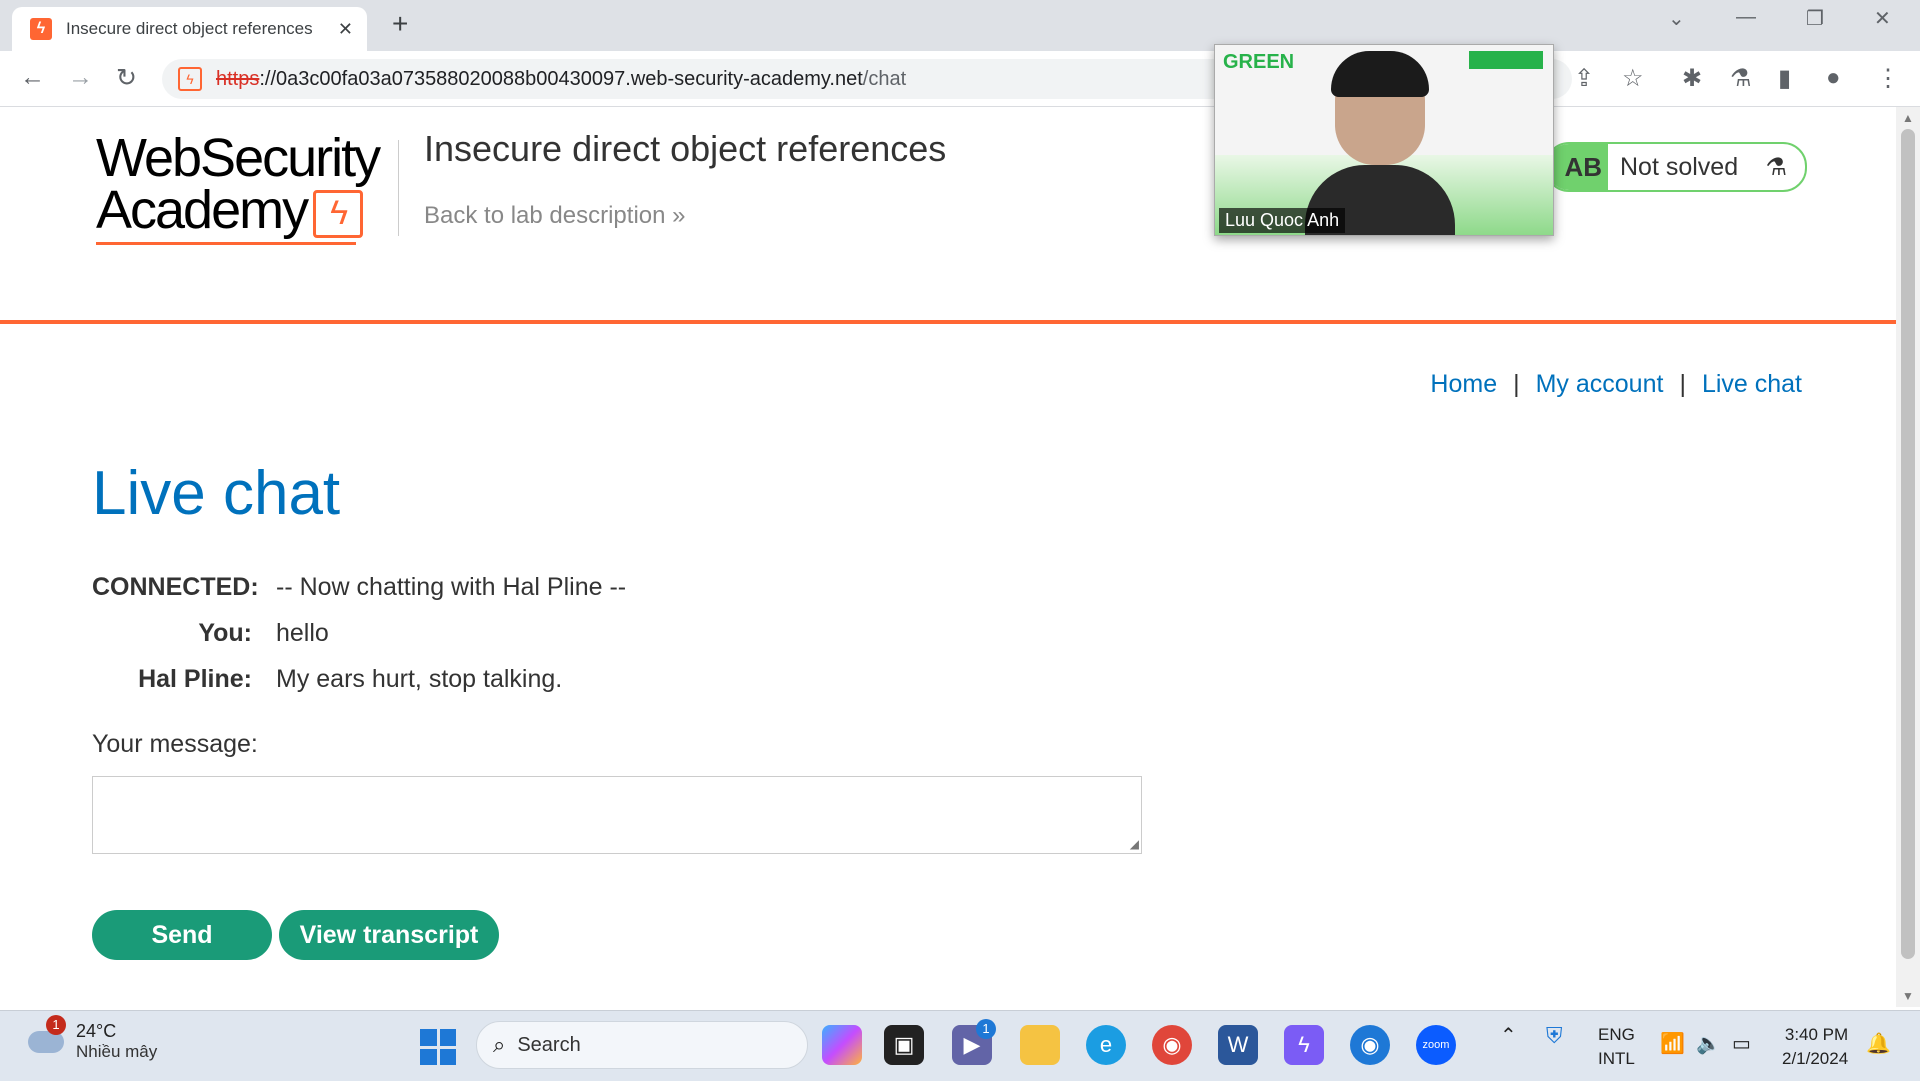 Image resolution: width=1920 pixels, height=1081 pixels. What do you see at coordinates (96, 1031) in the screenshot?
I see `weather-temp: 24°C` at bounding box center [96, 1031].